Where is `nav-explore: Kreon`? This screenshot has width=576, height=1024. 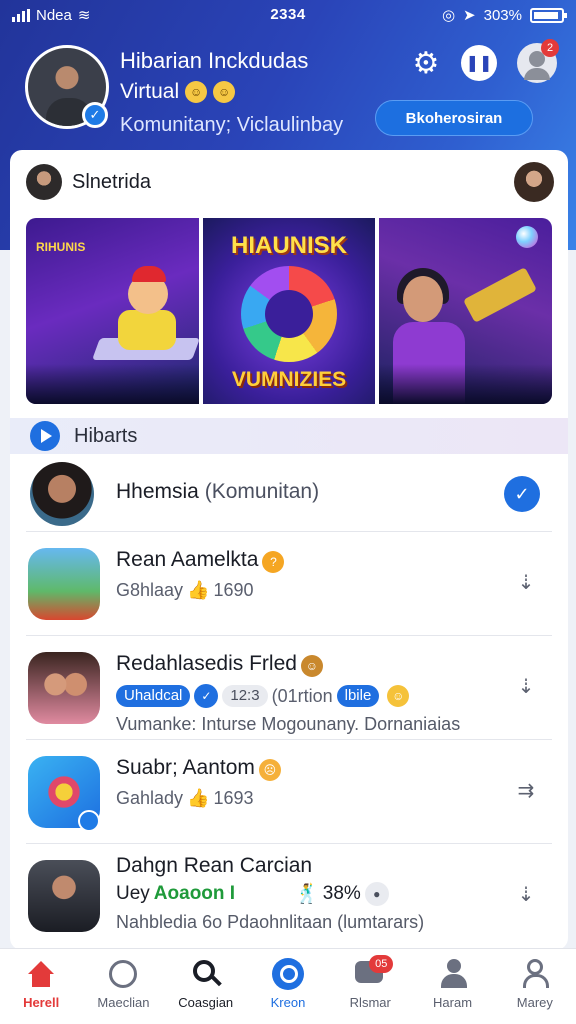
nav-explore: Kreon is located at coordinates (288, 986).